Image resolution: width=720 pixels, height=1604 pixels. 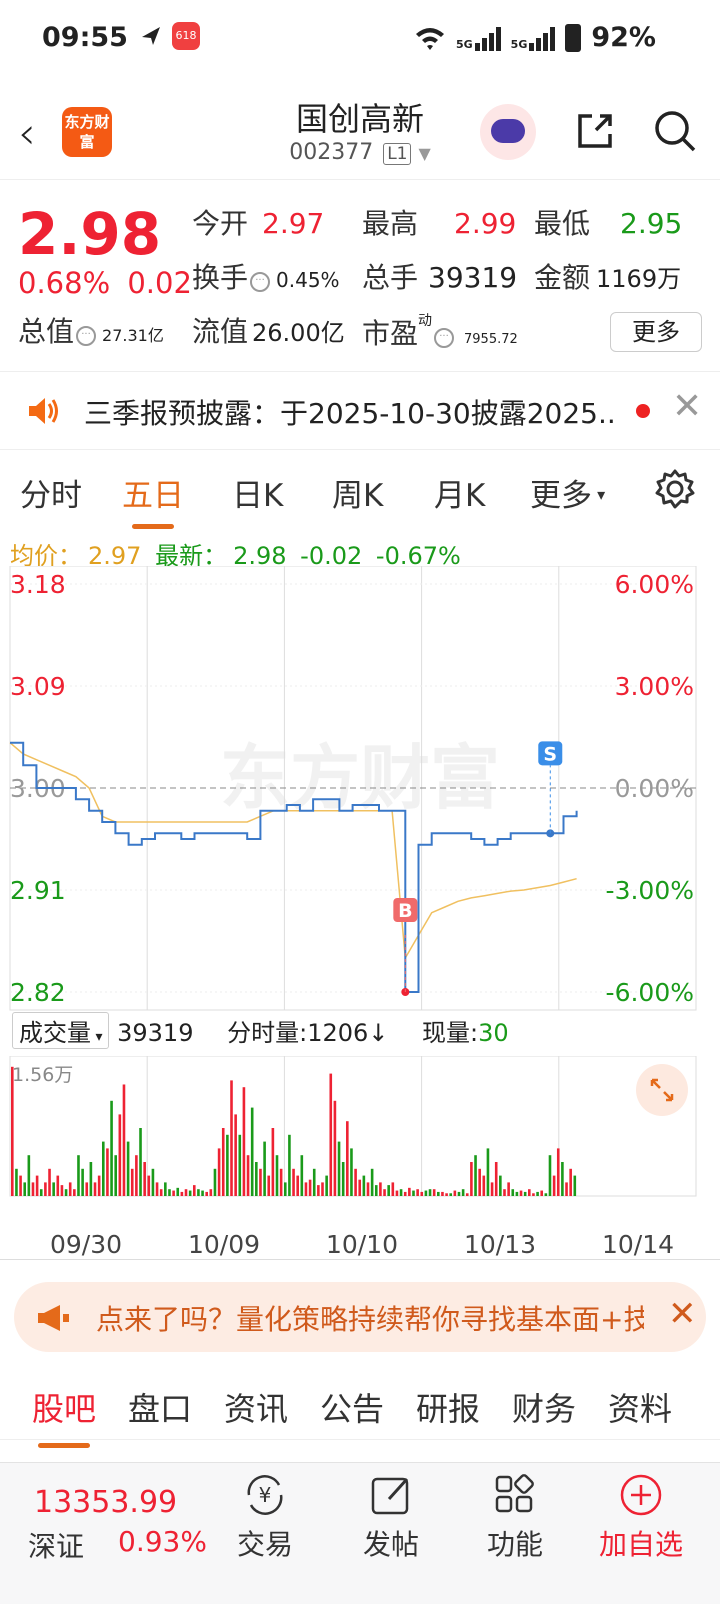 What do you see at coordinates (186, 36) in the screenshot?
I see `app-badge-icon: 618` at bounding box center [186, 36].